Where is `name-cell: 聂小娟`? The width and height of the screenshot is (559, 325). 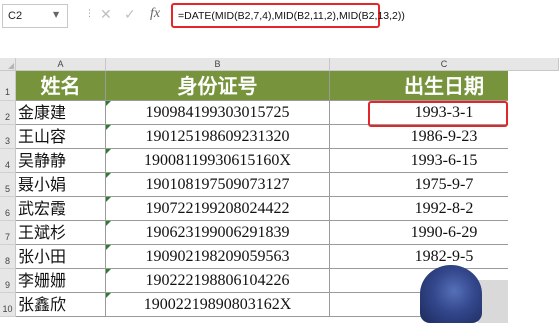
name-cell: 聂小娟 is located at coordinates (61, 185).